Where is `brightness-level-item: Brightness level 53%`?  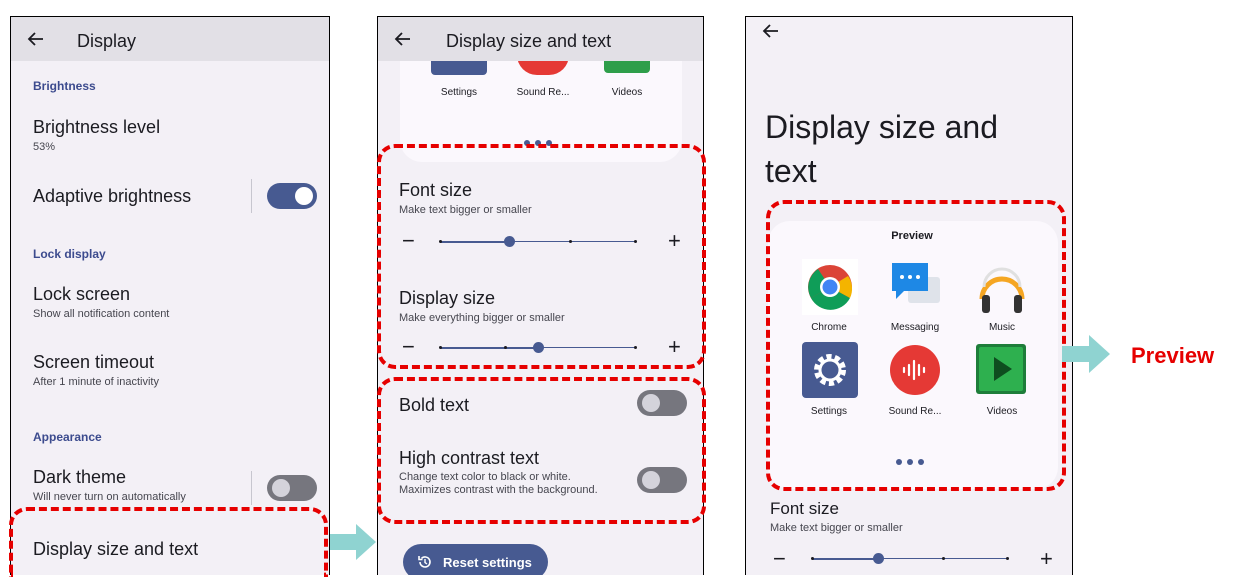
brightness-level-item: Brightness level 53% is located at coordinates (96, 135).